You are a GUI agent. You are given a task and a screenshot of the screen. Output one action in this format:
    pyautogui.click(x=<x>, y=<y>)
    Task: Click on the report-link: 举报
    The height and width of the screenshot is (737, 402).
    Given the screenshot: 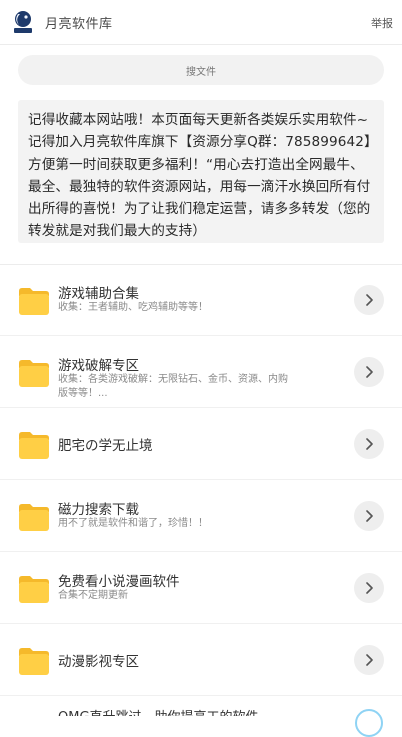 What is the action you would take?
    pyautogui.click(x=382, y=23)
    